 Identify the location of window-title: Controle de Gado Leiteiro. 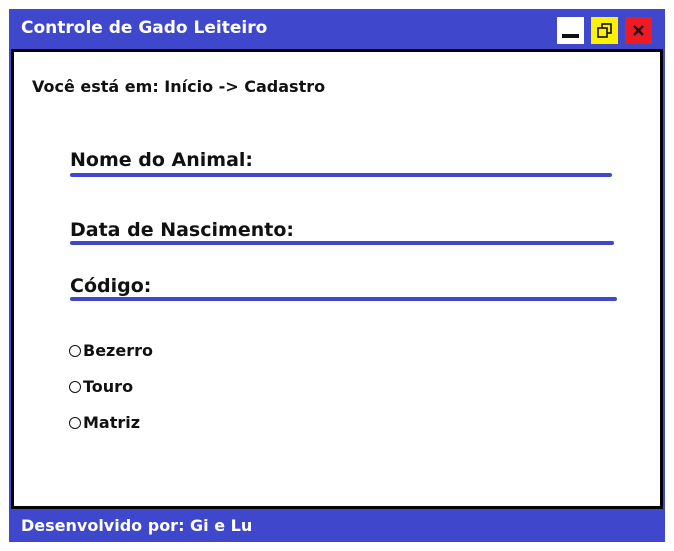
(144, 28).